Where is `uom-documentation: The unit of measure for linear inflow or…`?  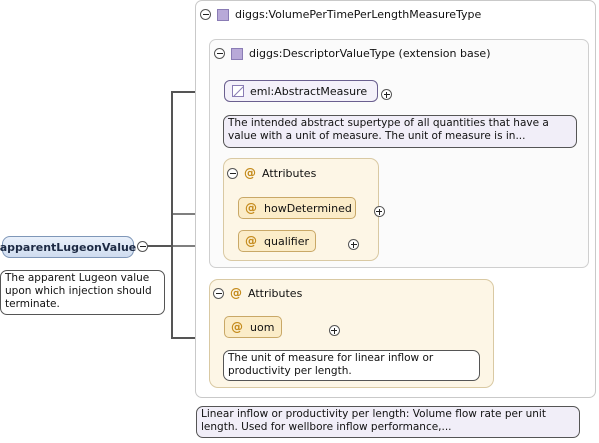
uom-documentation: The unit of measure for linear inflow or… is located at coordinates (351, 365).